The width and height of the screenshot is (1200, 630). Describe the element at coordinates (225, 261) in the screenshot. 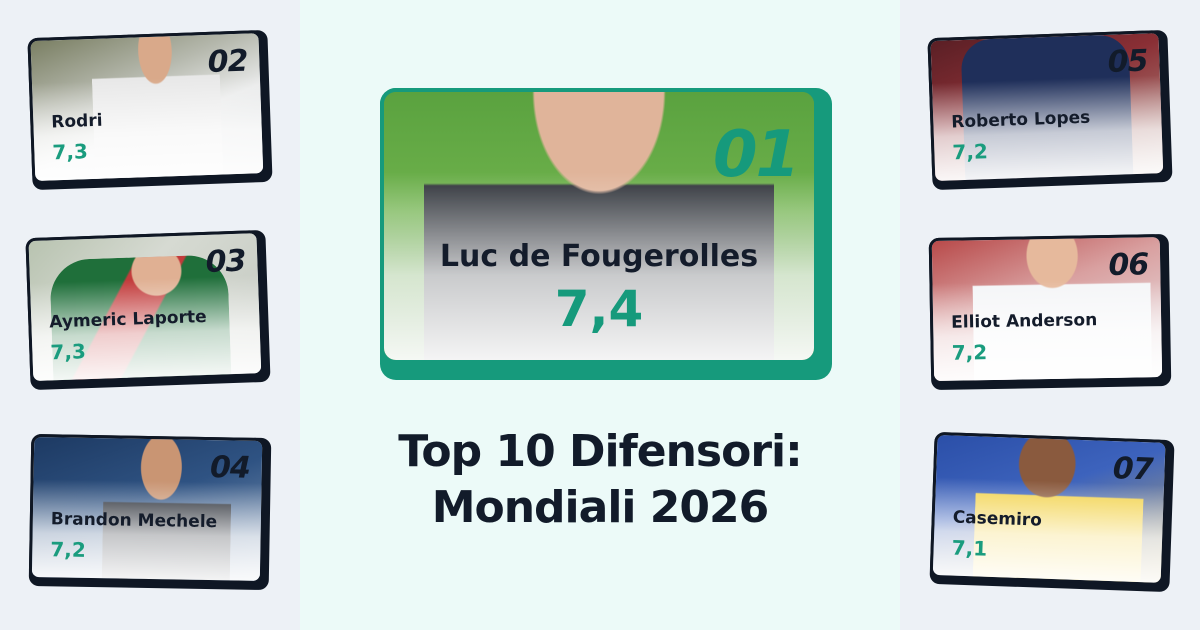

I see `rank-number: 03` at that location.